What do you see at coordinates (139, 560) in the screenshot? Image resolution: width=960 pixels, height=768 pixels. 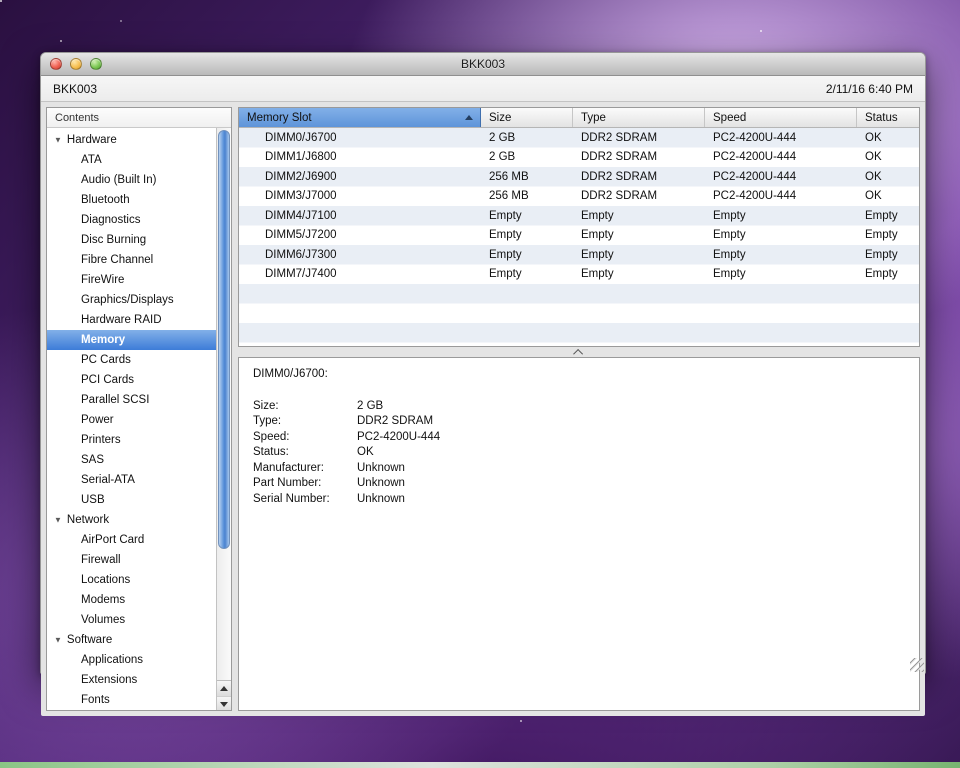 I see `sidebar-item-firewall: Firewall` at bounding box center [139, 560].